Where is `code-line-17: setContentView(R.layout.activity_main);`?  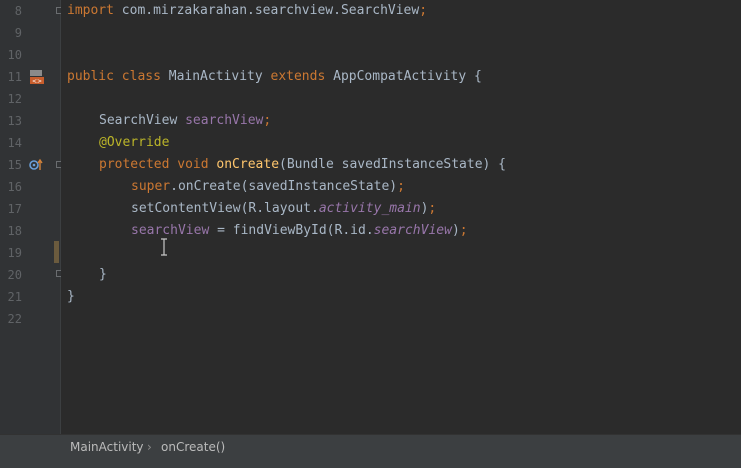 code-line-17: setContentView(R.layout.activity_main); is located at coordinates (283, 209).